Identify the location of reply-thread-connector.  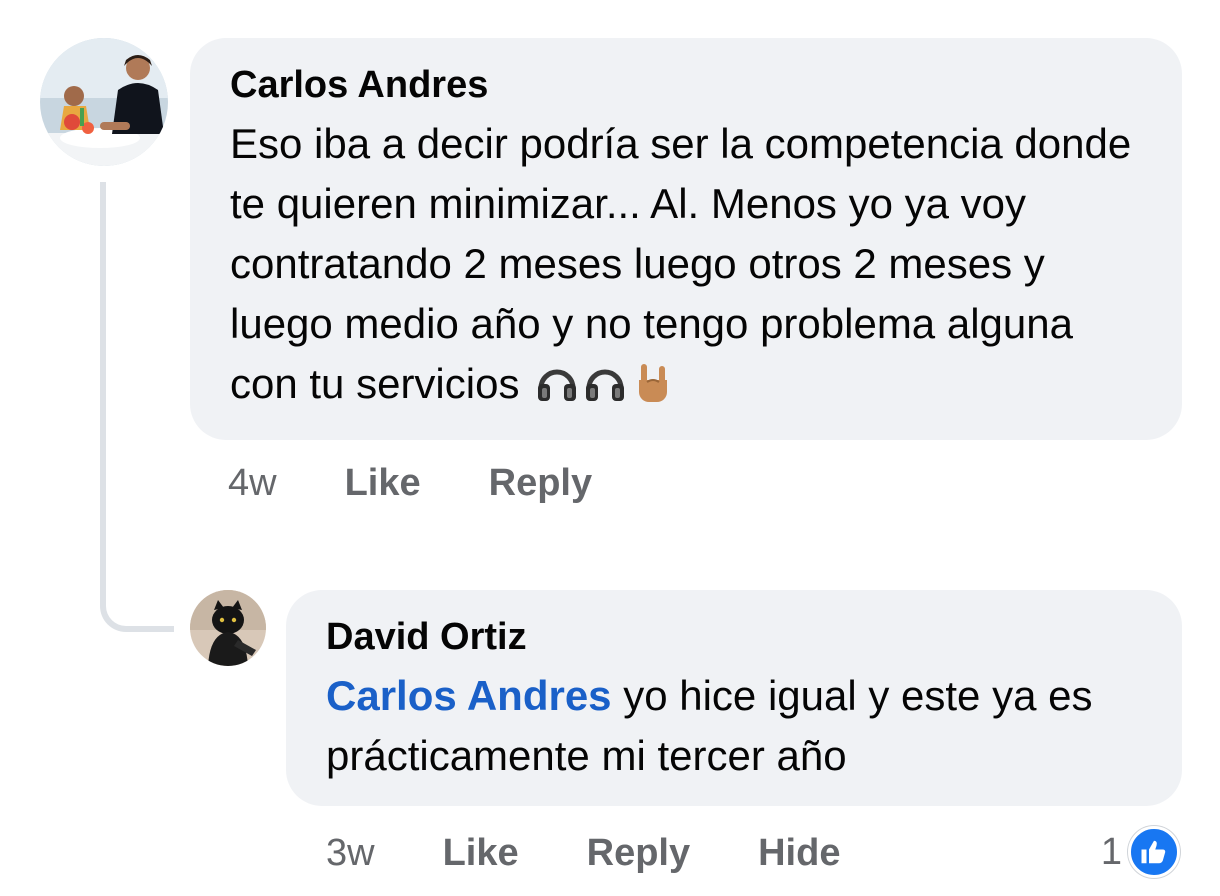
(137, 407).